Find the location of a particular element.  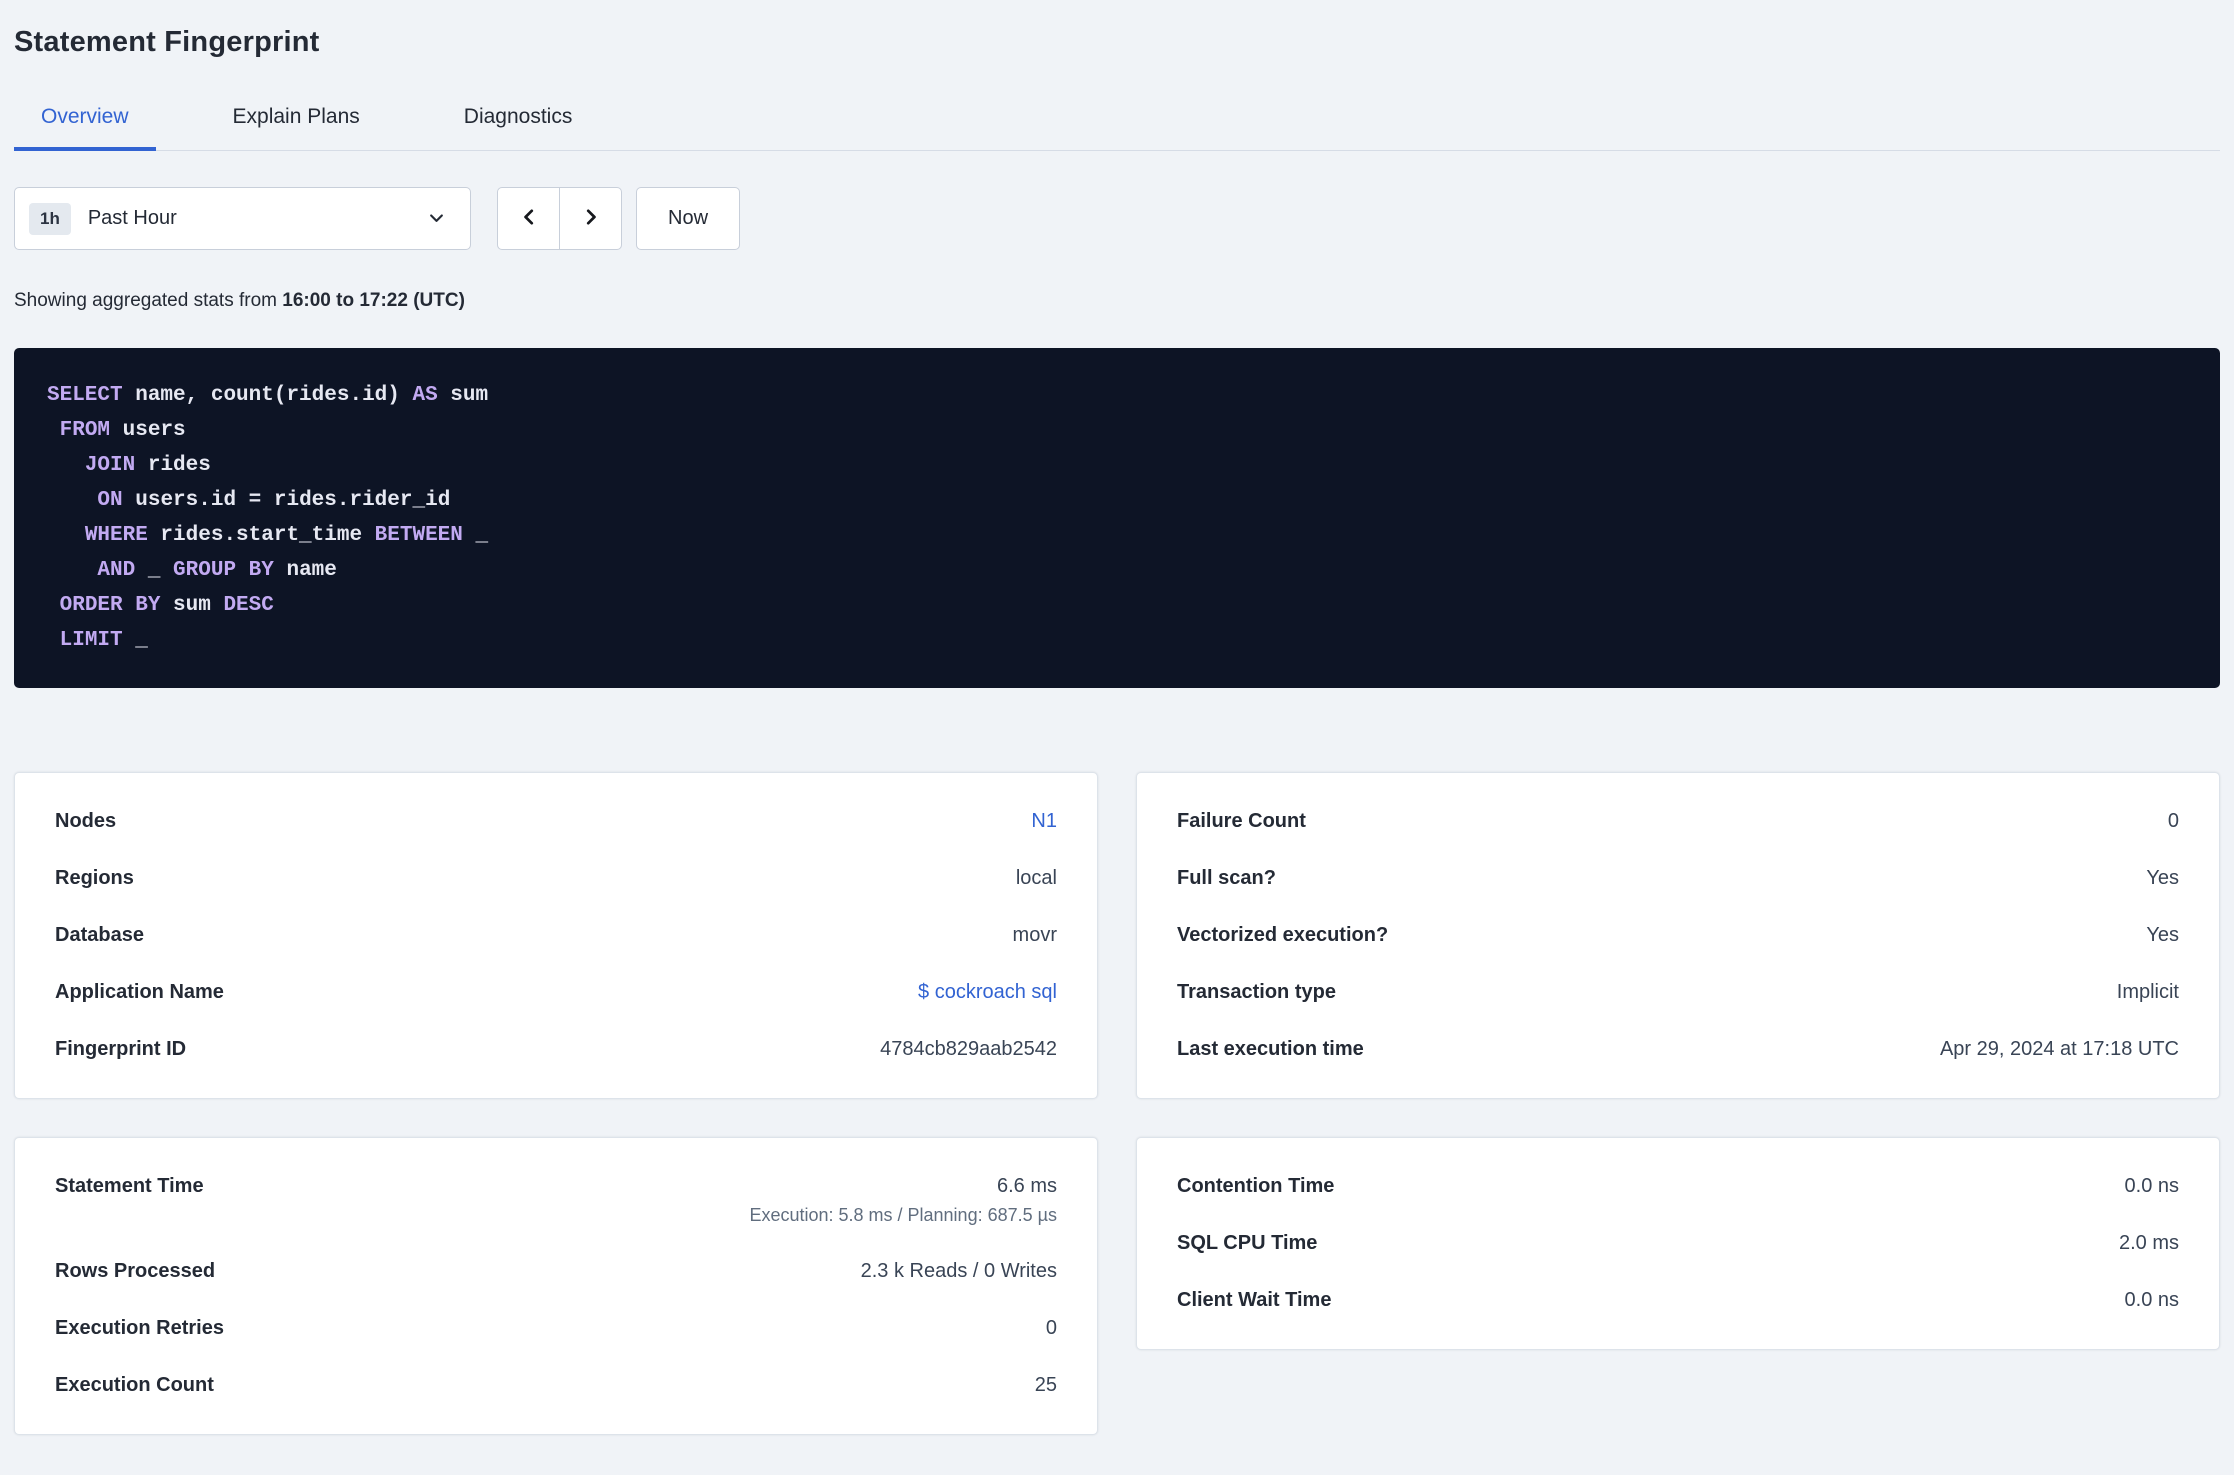

time-range-badge: 1h is located at coordinates (50, 218).